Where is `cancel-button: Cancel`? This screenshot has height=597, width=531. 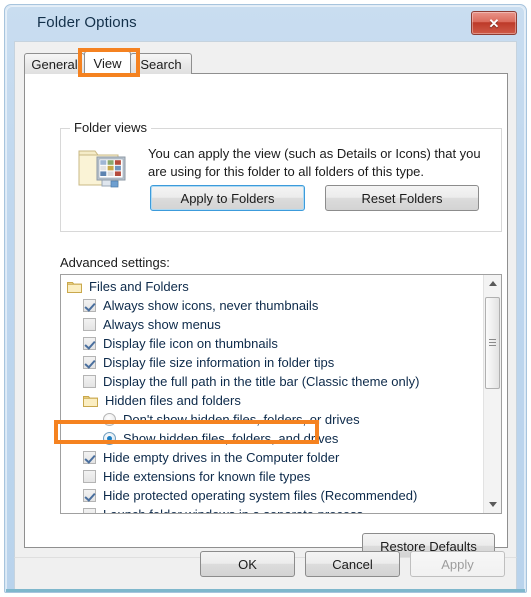 cancel-button: Cancel is located at coordinates (352, 564).